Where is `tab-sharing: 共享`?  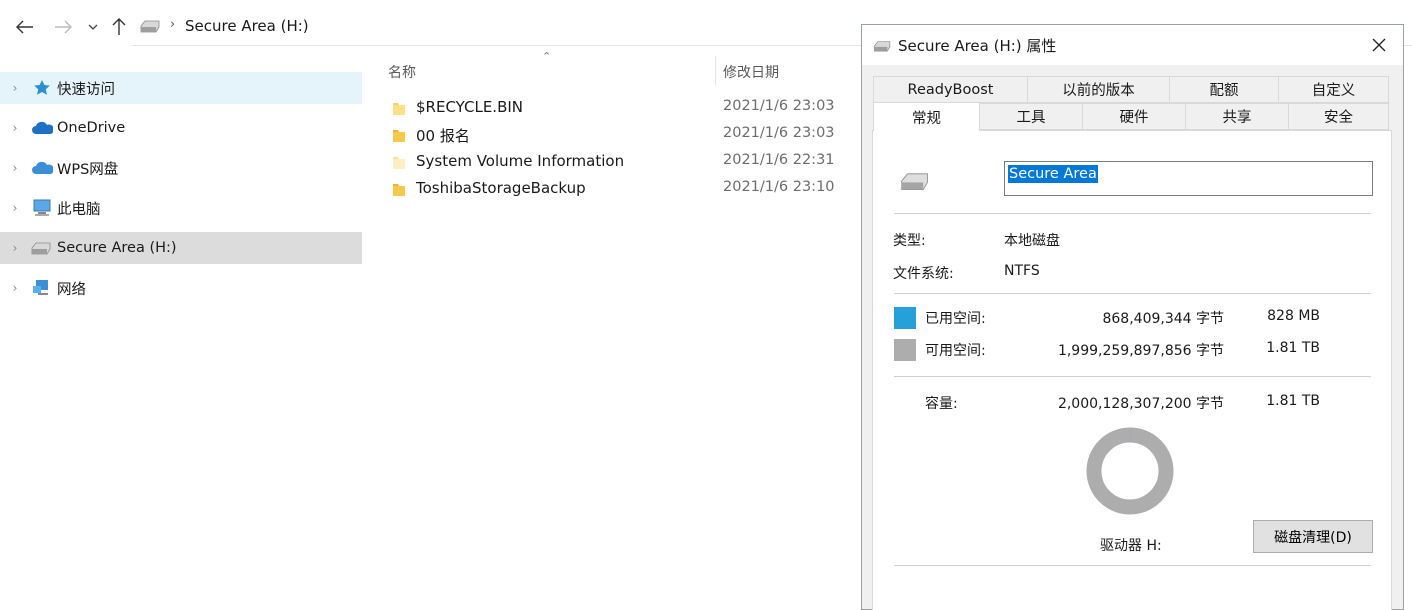 tab-sharing: 共享 is located at coordinates (1237, 116).